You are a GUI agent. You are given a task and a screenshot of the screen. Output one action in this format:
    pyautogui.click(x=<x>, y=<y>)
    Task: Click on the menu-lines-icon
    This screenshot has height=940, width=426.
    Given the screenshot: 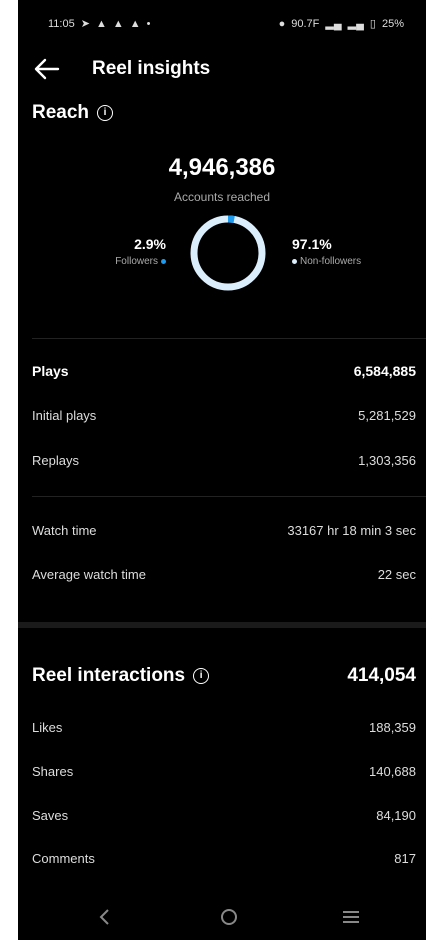 What is the action you would take?
    pyautogui.click(x=351, y=917)
    